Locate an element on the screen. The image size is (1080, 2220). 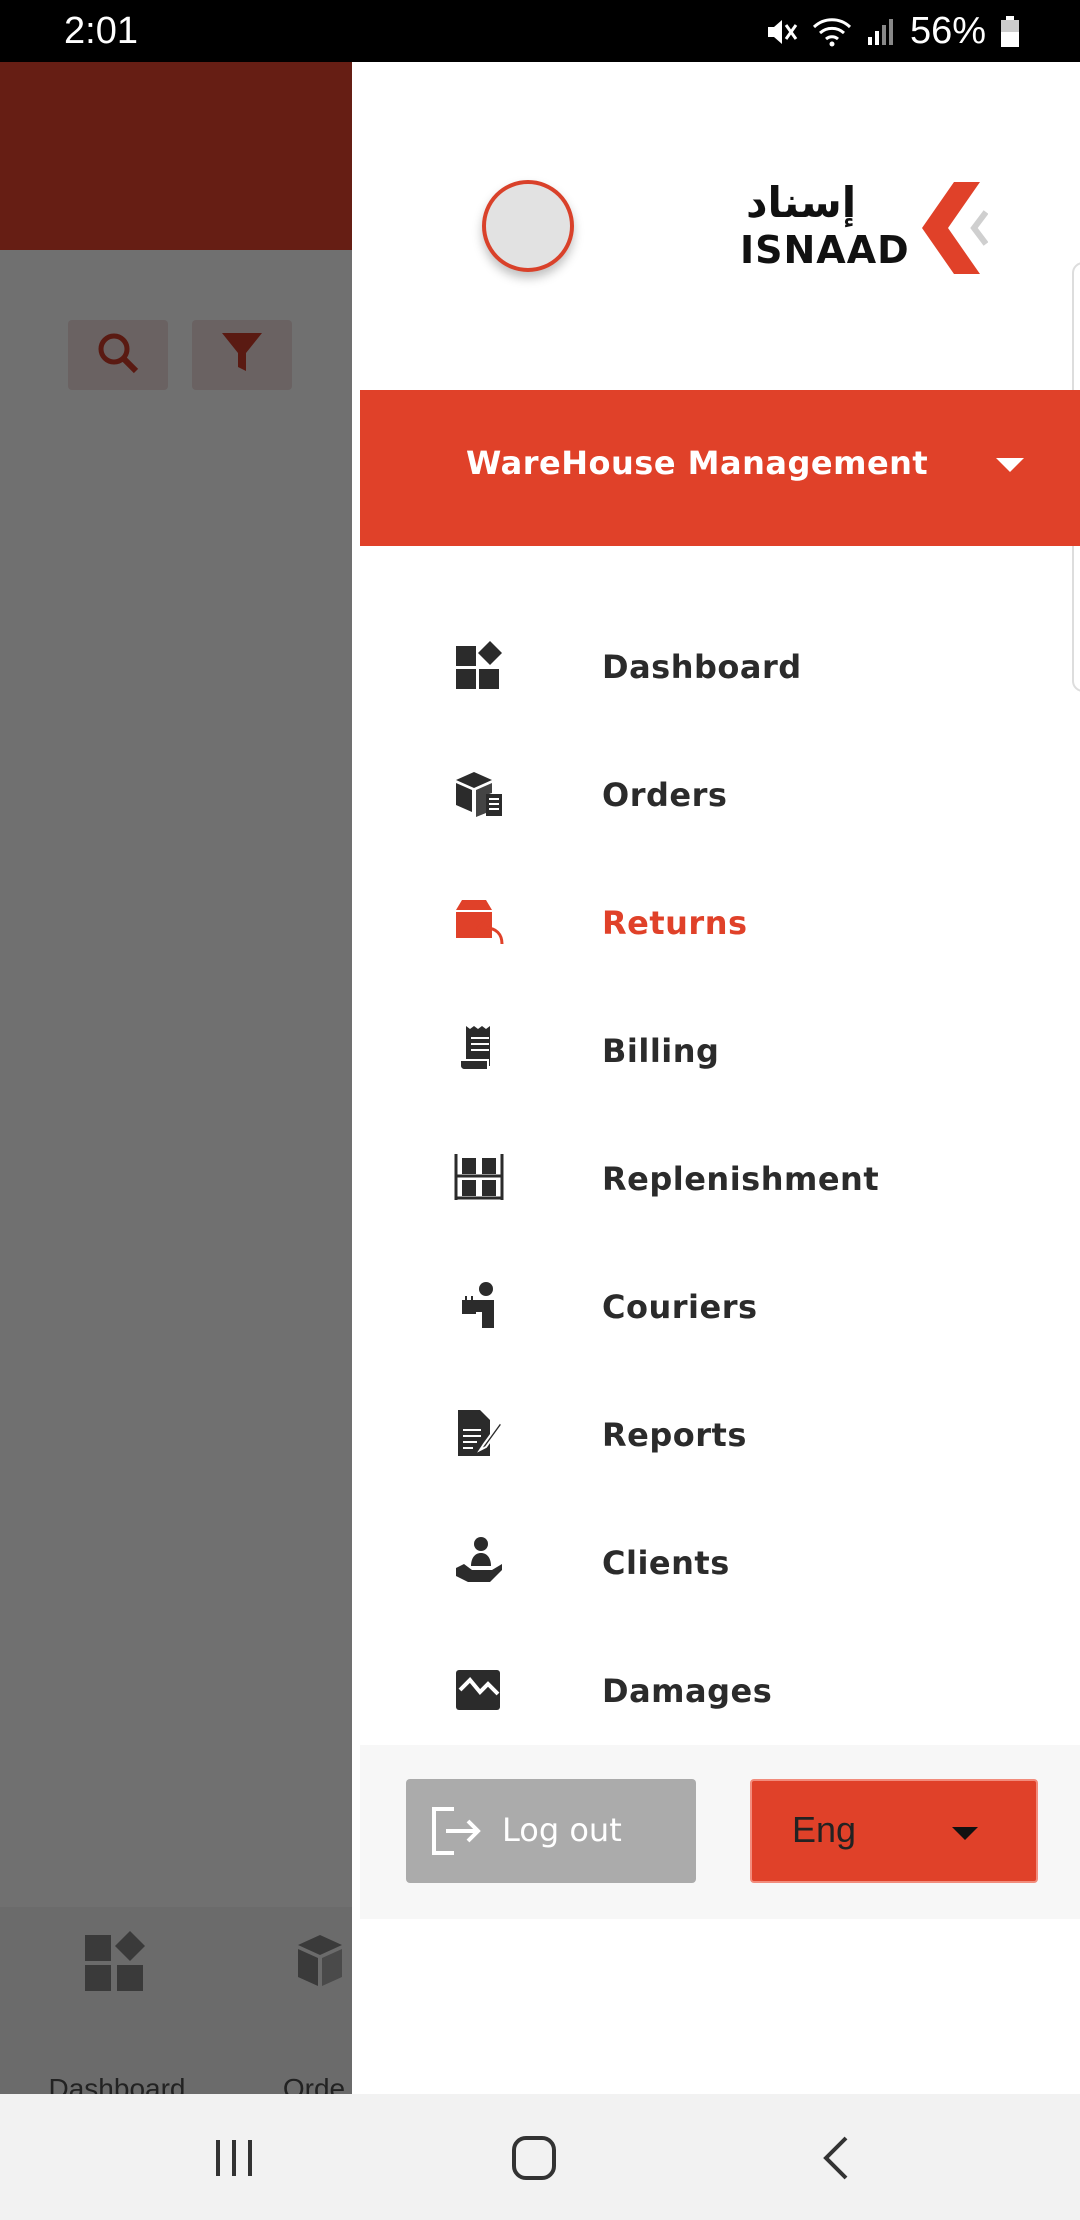
menu-item-returns: Returns is located at coordinates (716, 922).